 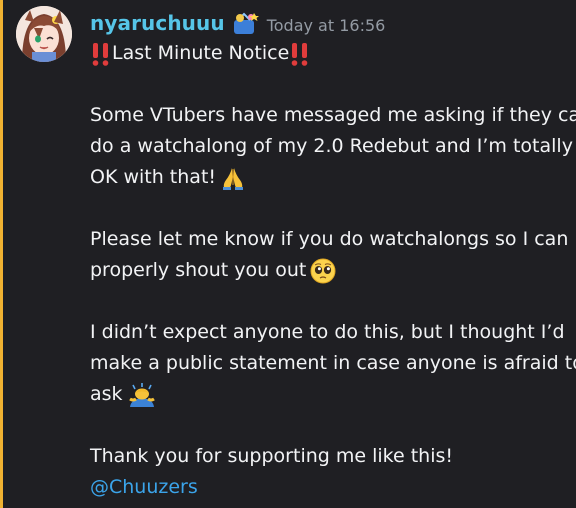 I want to click on text-line: properly shout you out, so click(x=329, y=270).